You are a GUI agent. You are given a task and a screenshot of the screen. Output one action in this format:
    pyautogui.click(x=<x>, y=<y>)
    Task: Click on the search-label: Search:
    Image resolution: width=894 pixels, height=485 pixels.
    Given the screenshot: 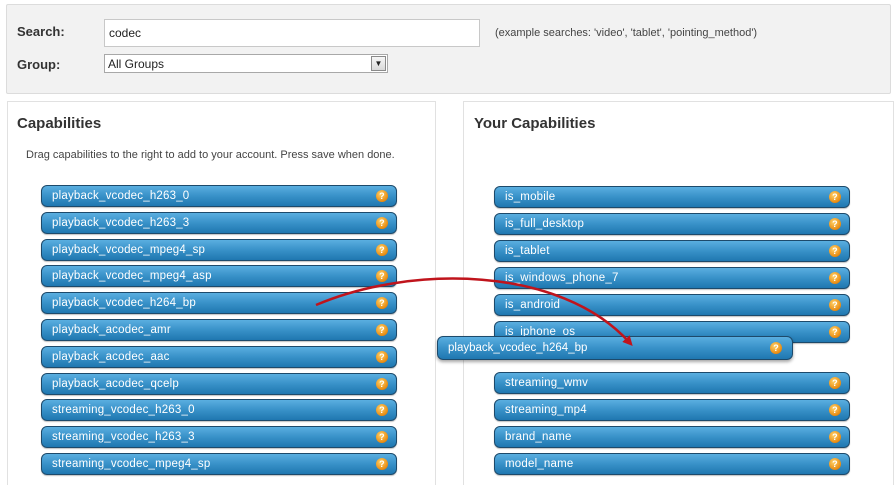 What is the action you would take?
    pyautogui.click(x=41, y=31)
    